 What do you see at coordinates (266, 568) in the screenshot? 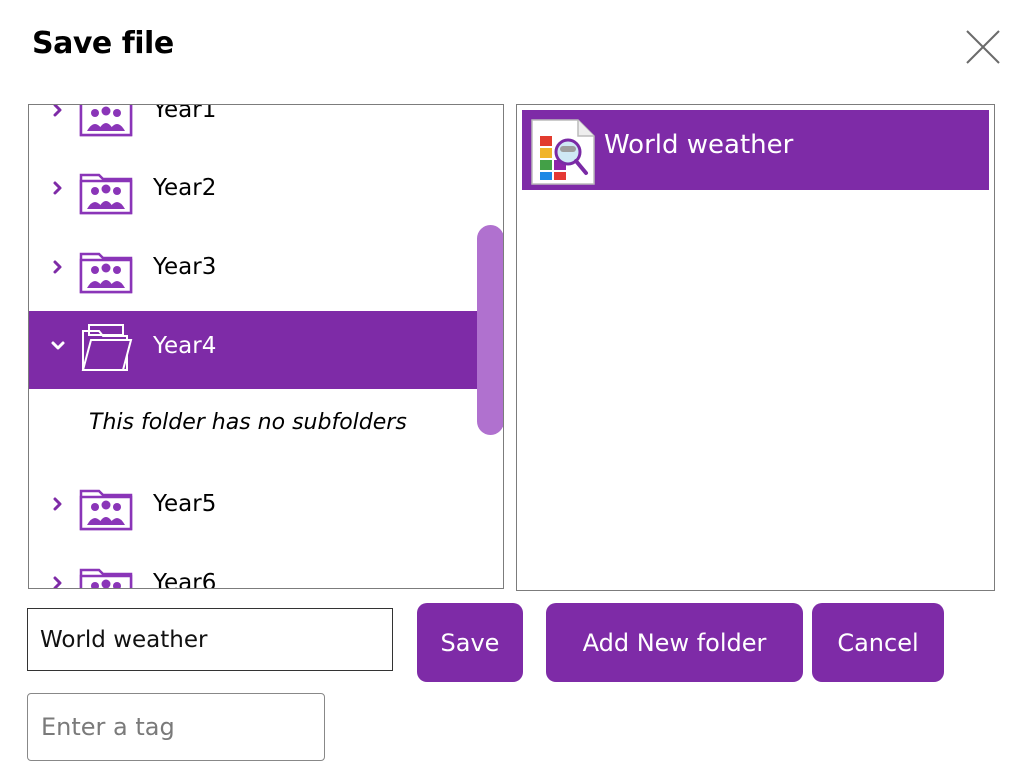
I see `tree-item-year6: Year6` at bounding box center [266, 568].